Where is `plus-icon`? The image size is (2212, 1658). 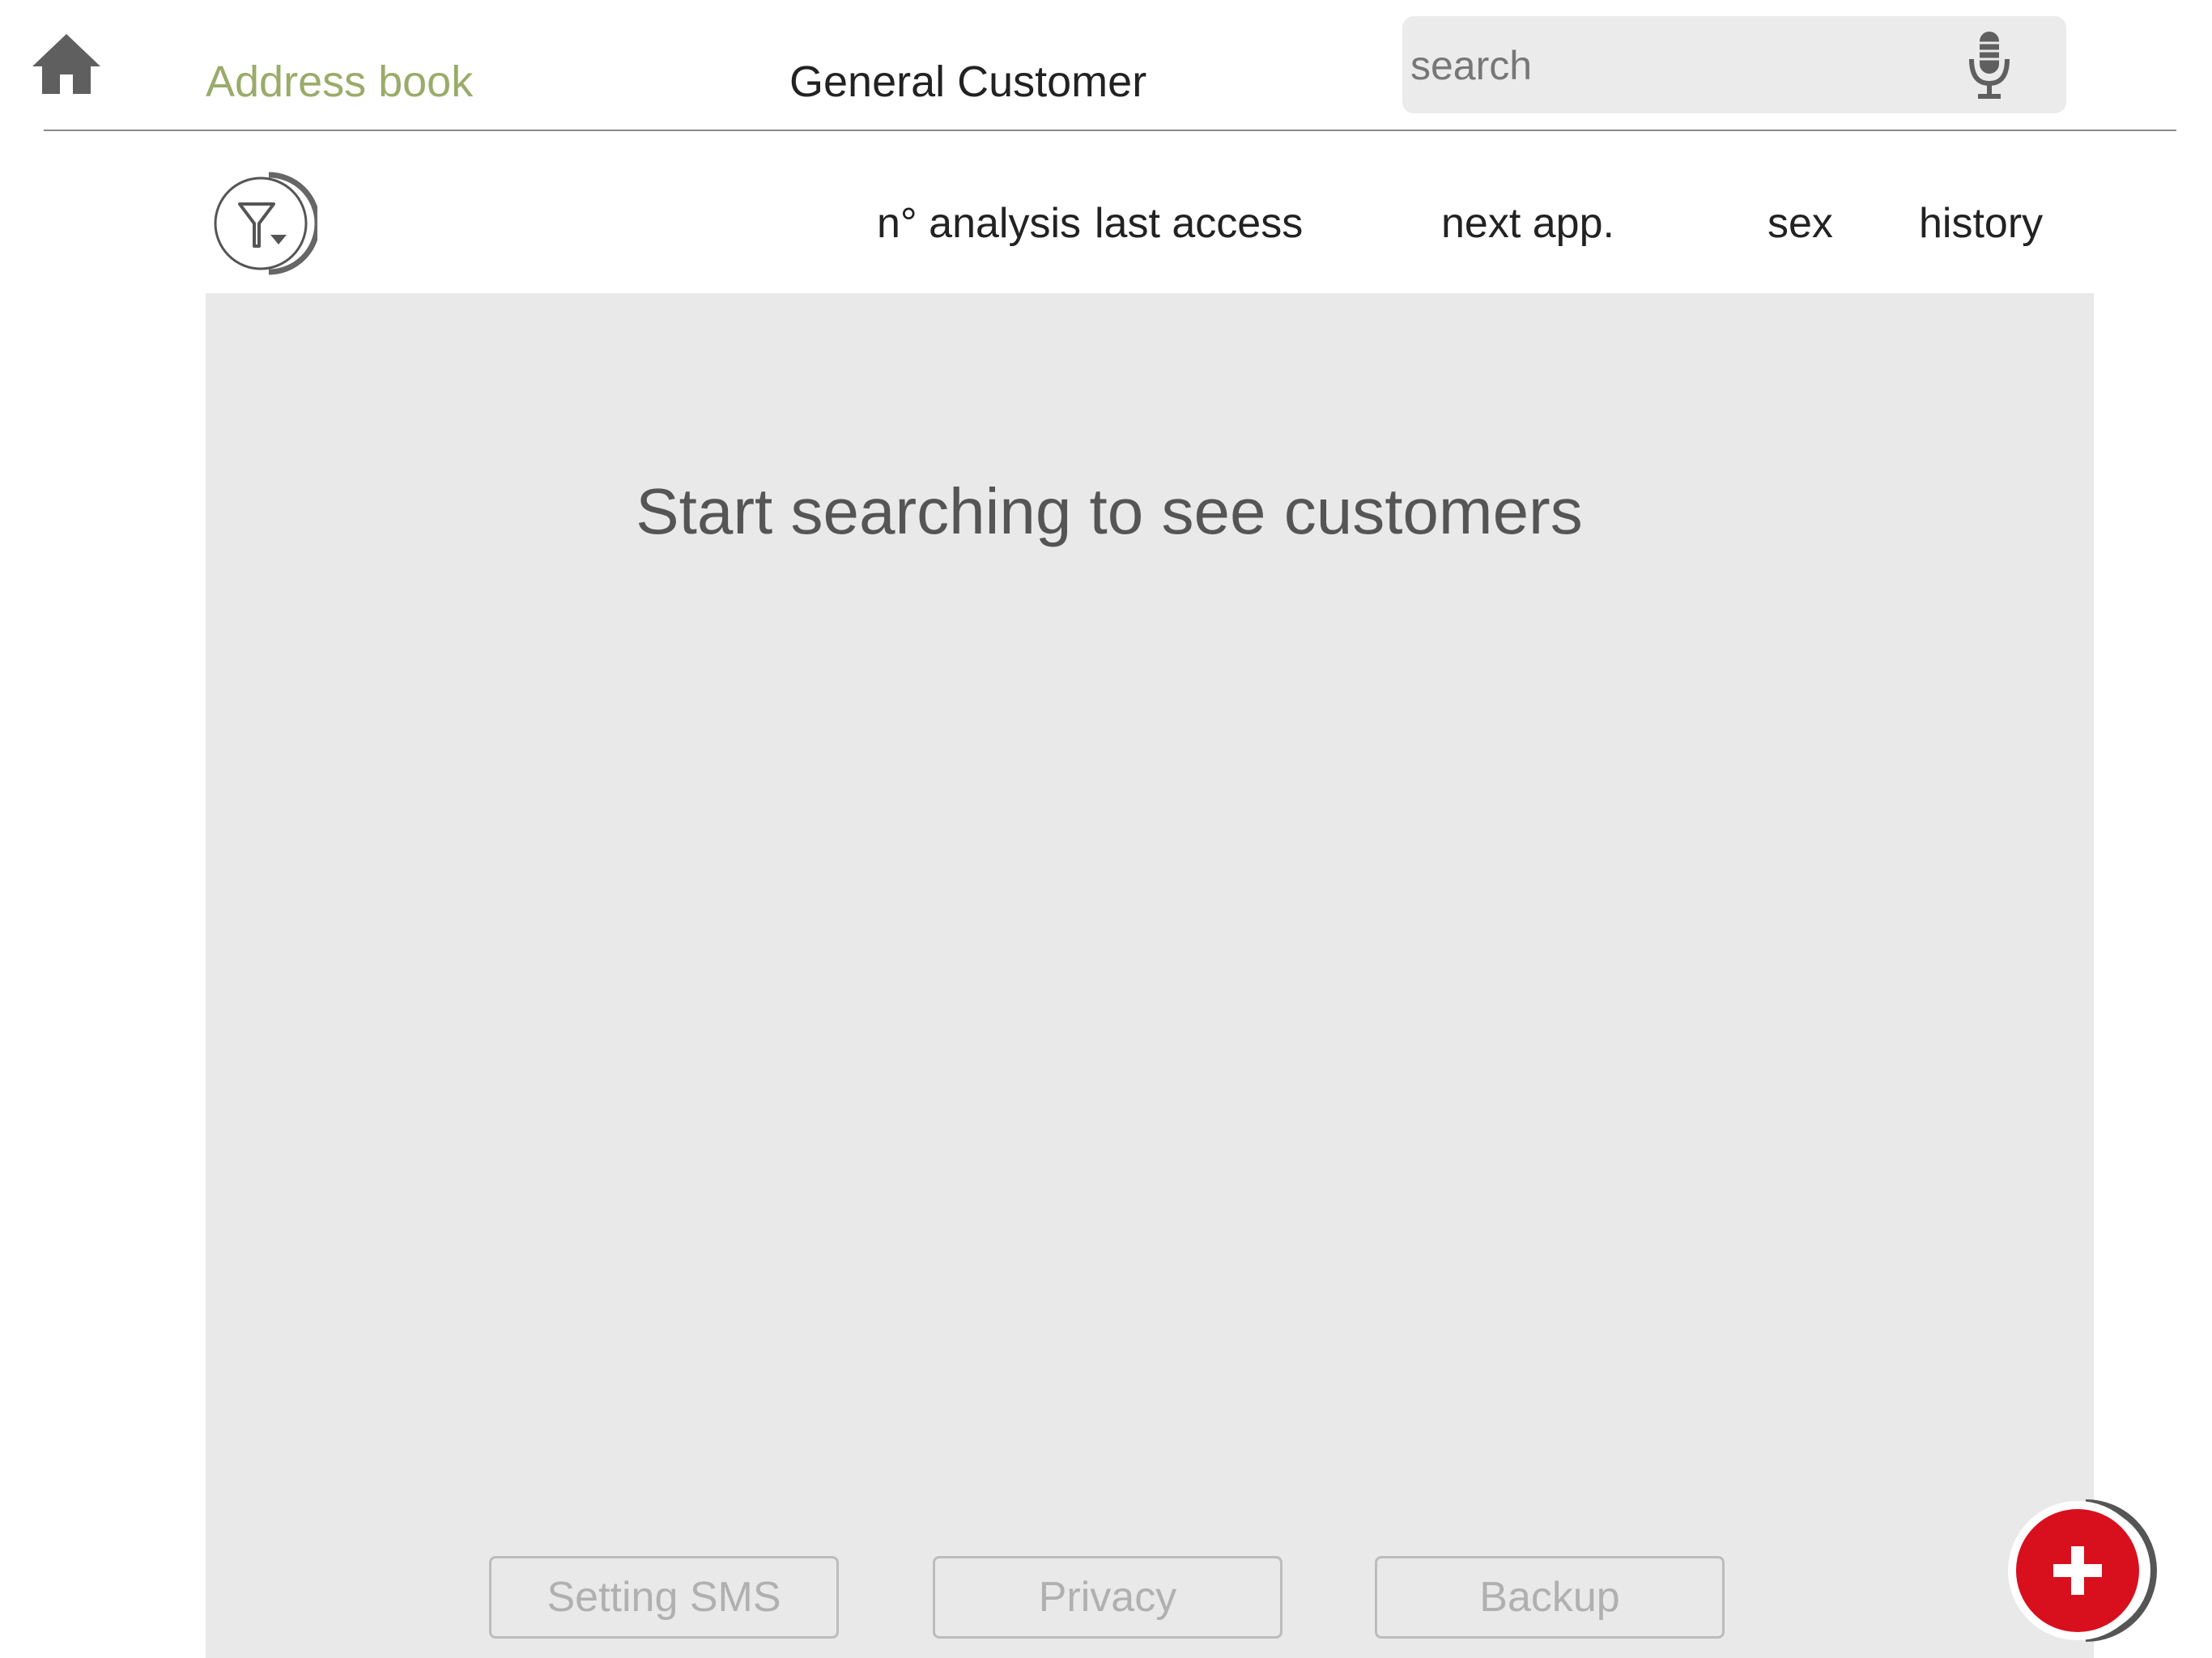
plus-icon is located at coordinates (2082, 1570).